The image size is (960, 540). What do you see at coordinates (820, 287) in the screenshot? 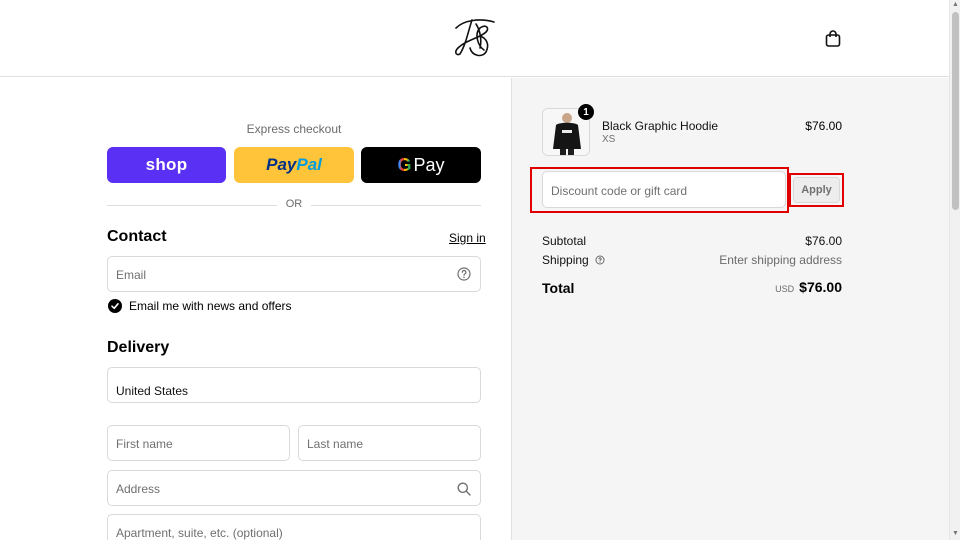
I see `total-amount: $76.00` at bounding box center [820, 287].